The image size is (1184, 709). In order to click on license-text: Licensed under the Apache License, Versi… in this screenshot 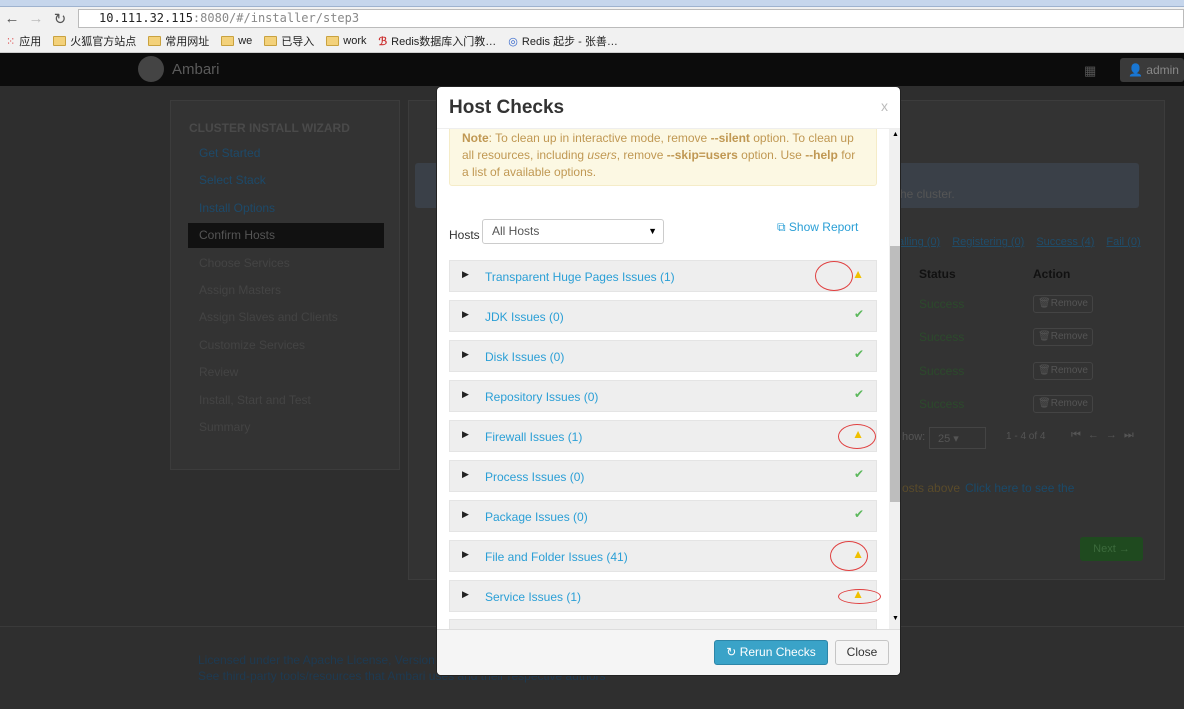, I will do `click(316, 660)`.